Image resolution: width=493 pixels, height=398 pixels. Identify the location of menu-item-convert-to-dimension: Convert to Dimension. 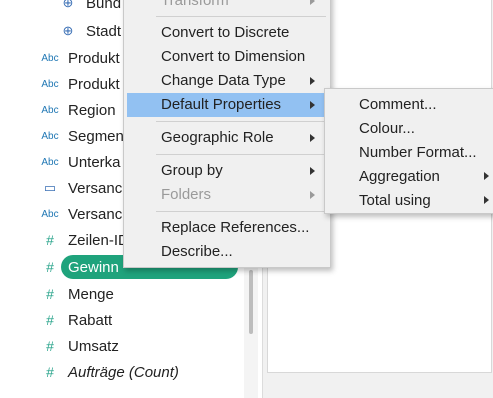
(227, 57).